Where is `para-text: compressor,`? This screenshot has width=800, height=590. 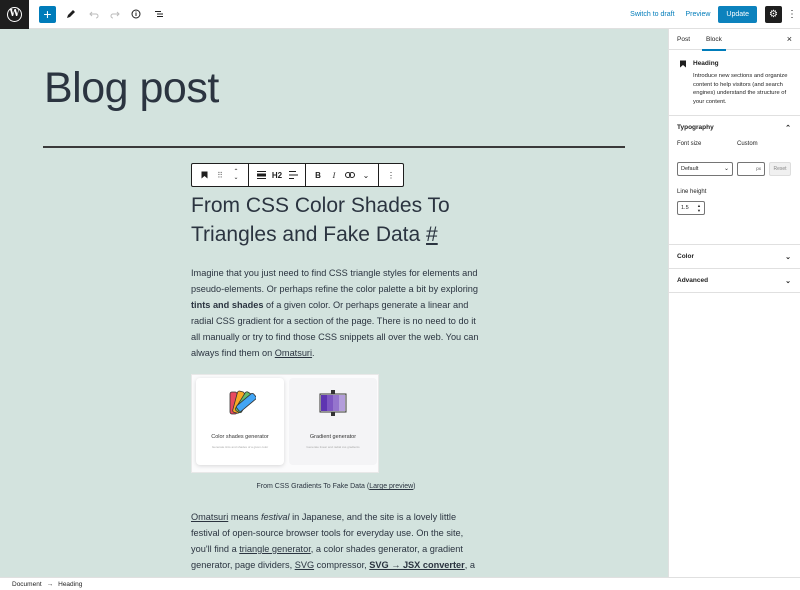
para-text: compressor, is located at coordinates (342, 565).